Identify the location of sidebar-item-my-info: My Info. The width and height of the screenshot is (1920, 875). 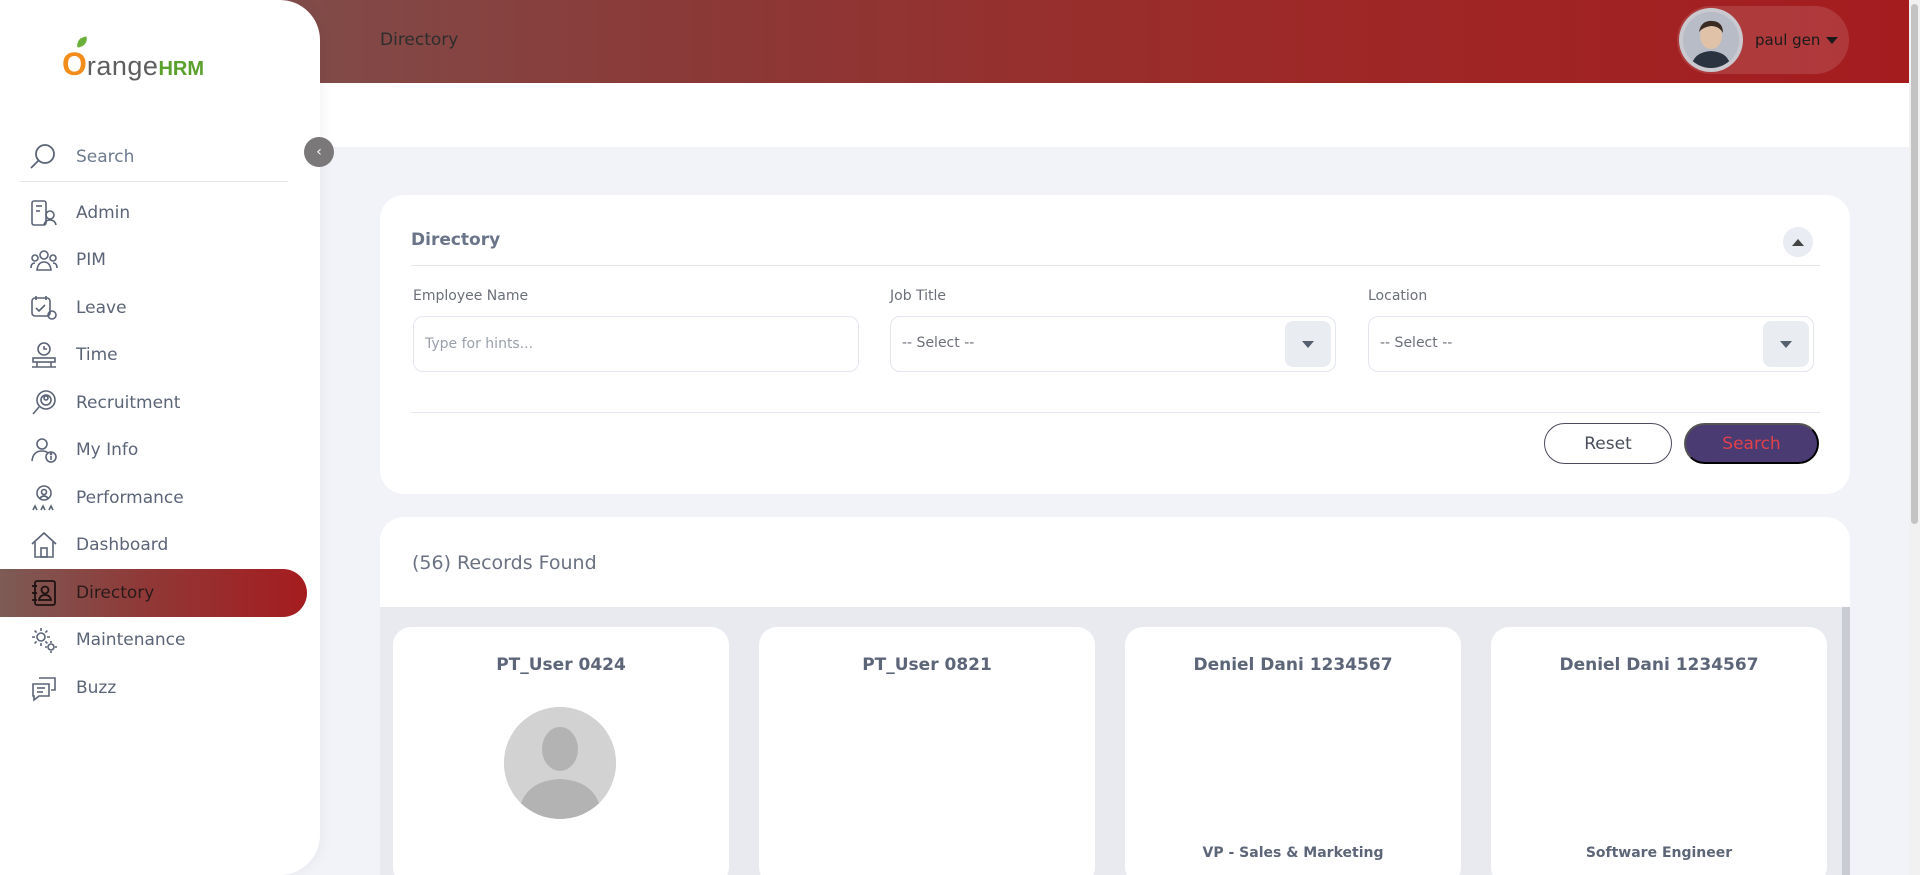
(155, 451).